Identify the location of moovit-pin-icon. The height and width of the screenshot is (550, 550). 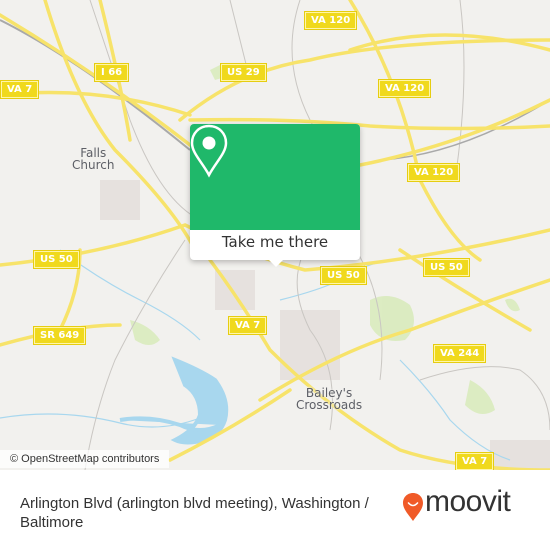
(413, 507).